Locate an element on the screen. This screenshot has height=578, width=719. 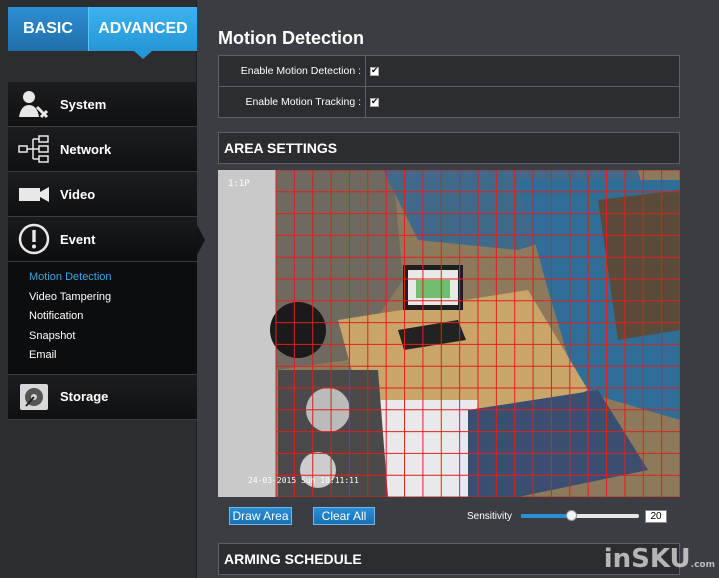
system-icon is located at coordinates (34, 104).